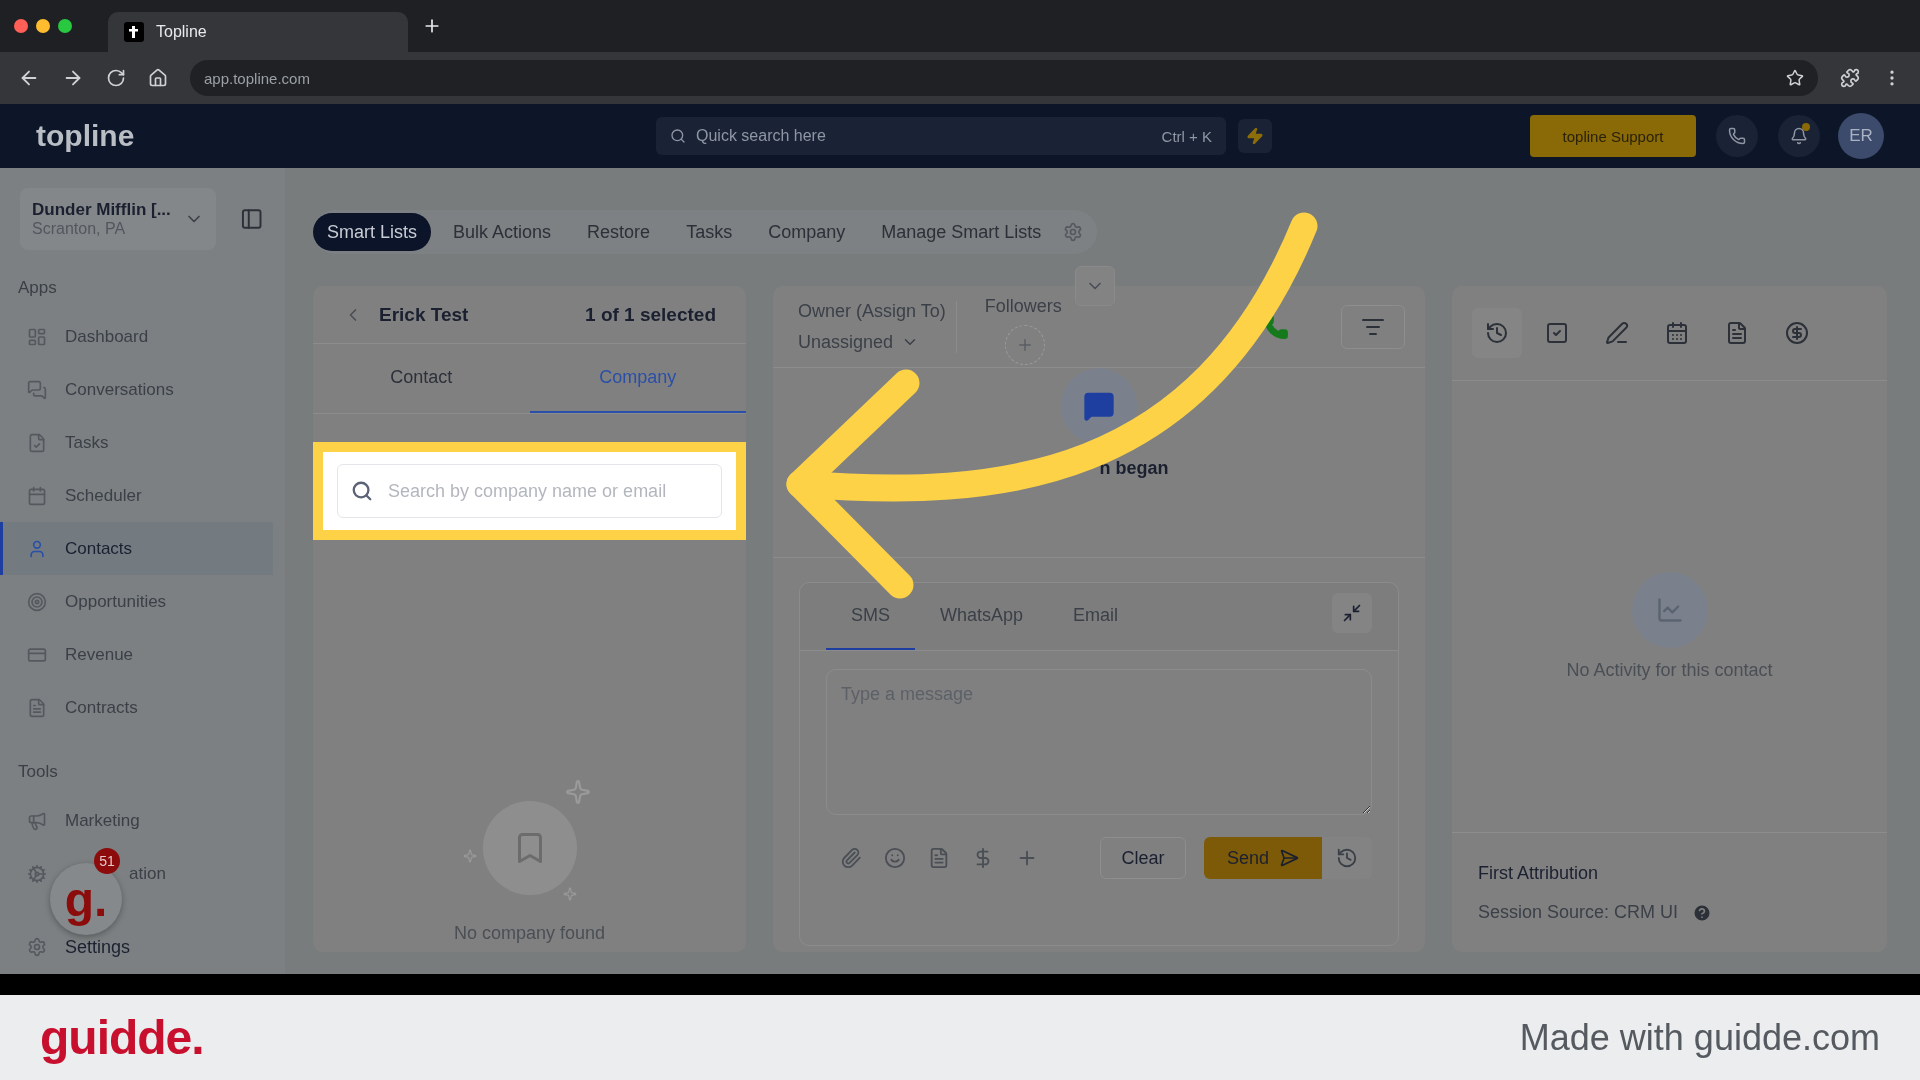 The image size is (1920, 1080). What do you see at coordinates (637, 378) in the screenshot?
I see `panel-tab: Company` at bounding box center [637, 378].